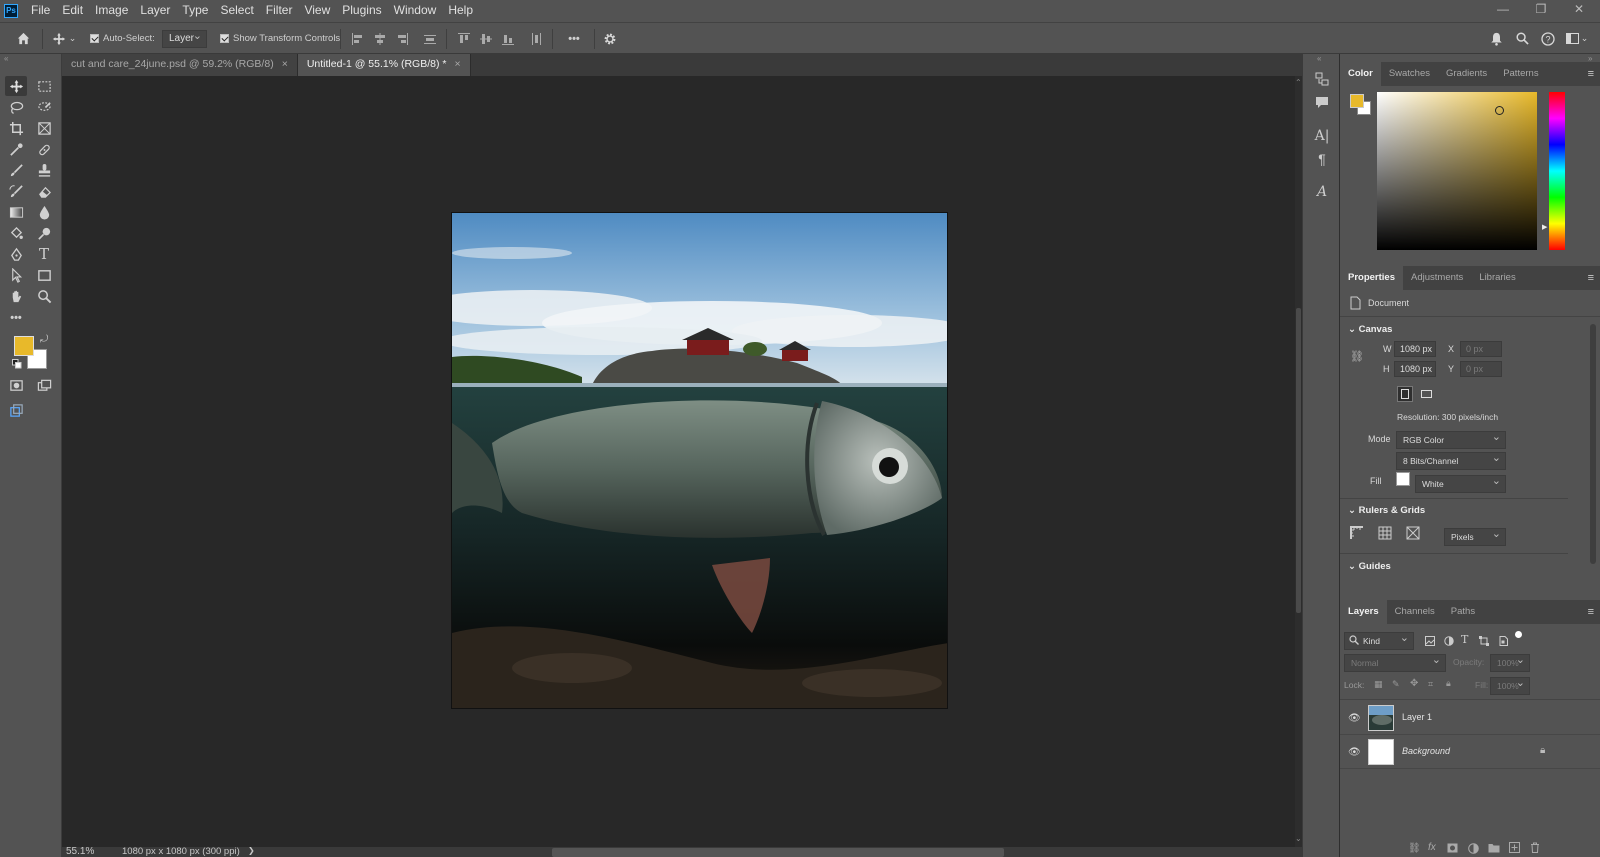 This screenshot has width=1600, height=857. Describe the element at coordinates (23, 38) in the screenshot. I see `home-icon` at that location.